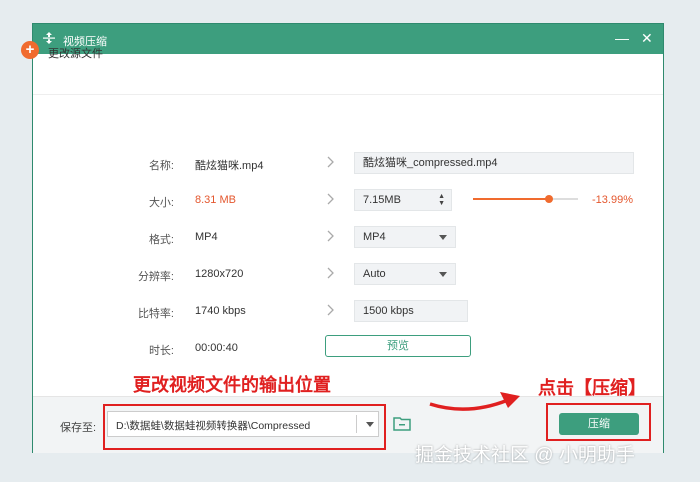 The image size is (700, 482). What do you see at coordinates (348, 39) in the screenshot?
I see `title-bar: 视频压缩 — ✕` at bounding box center [348, 39].